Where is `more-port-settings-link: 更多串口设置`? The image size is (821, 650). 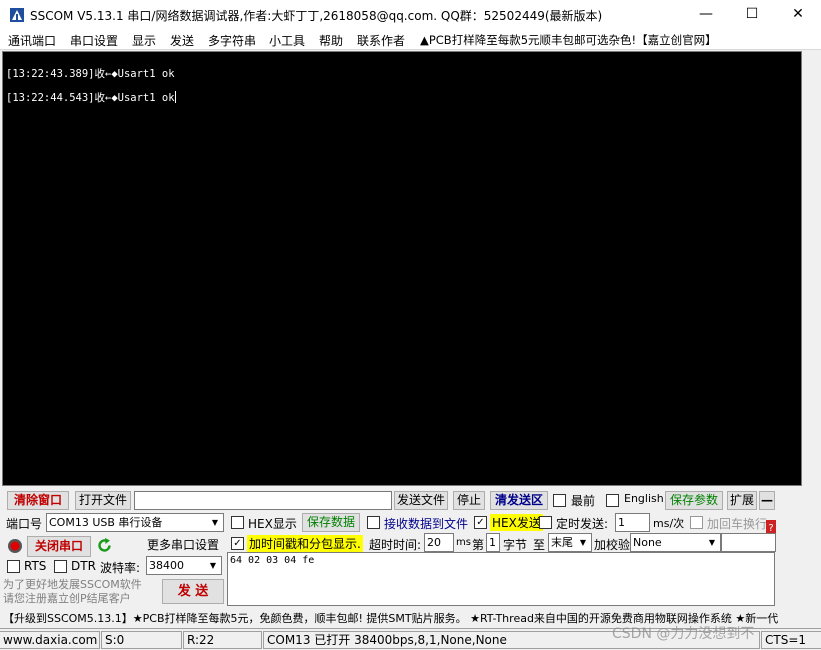 more-port-settings-link: 更多串口设置 is located at coordinates (183, 544).